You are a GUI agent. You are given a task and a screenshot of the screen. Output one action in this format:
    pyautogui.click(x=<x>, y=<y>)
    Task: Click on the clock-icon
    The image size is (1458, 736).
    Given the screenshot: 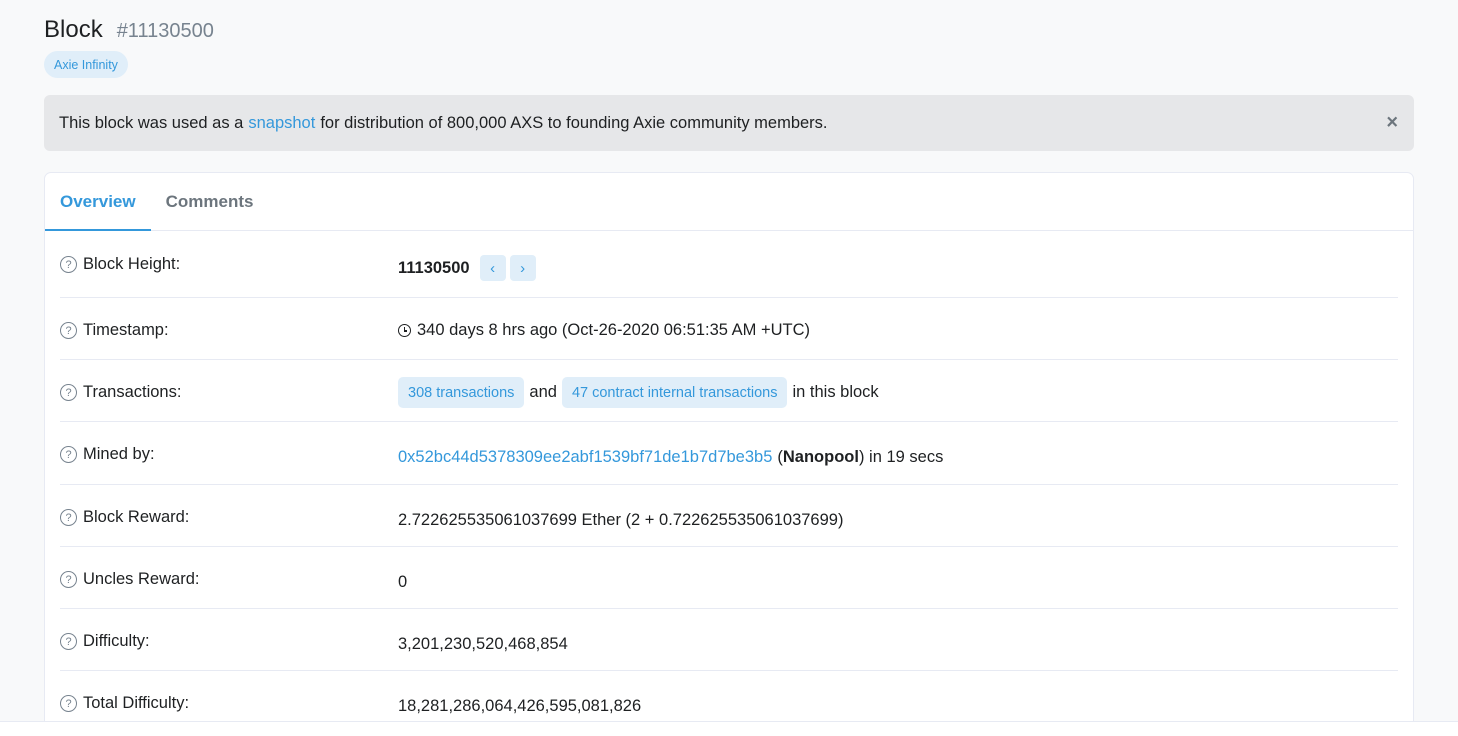 What is the action you would take?
    pyautogui.click(x=404, y=330)
    